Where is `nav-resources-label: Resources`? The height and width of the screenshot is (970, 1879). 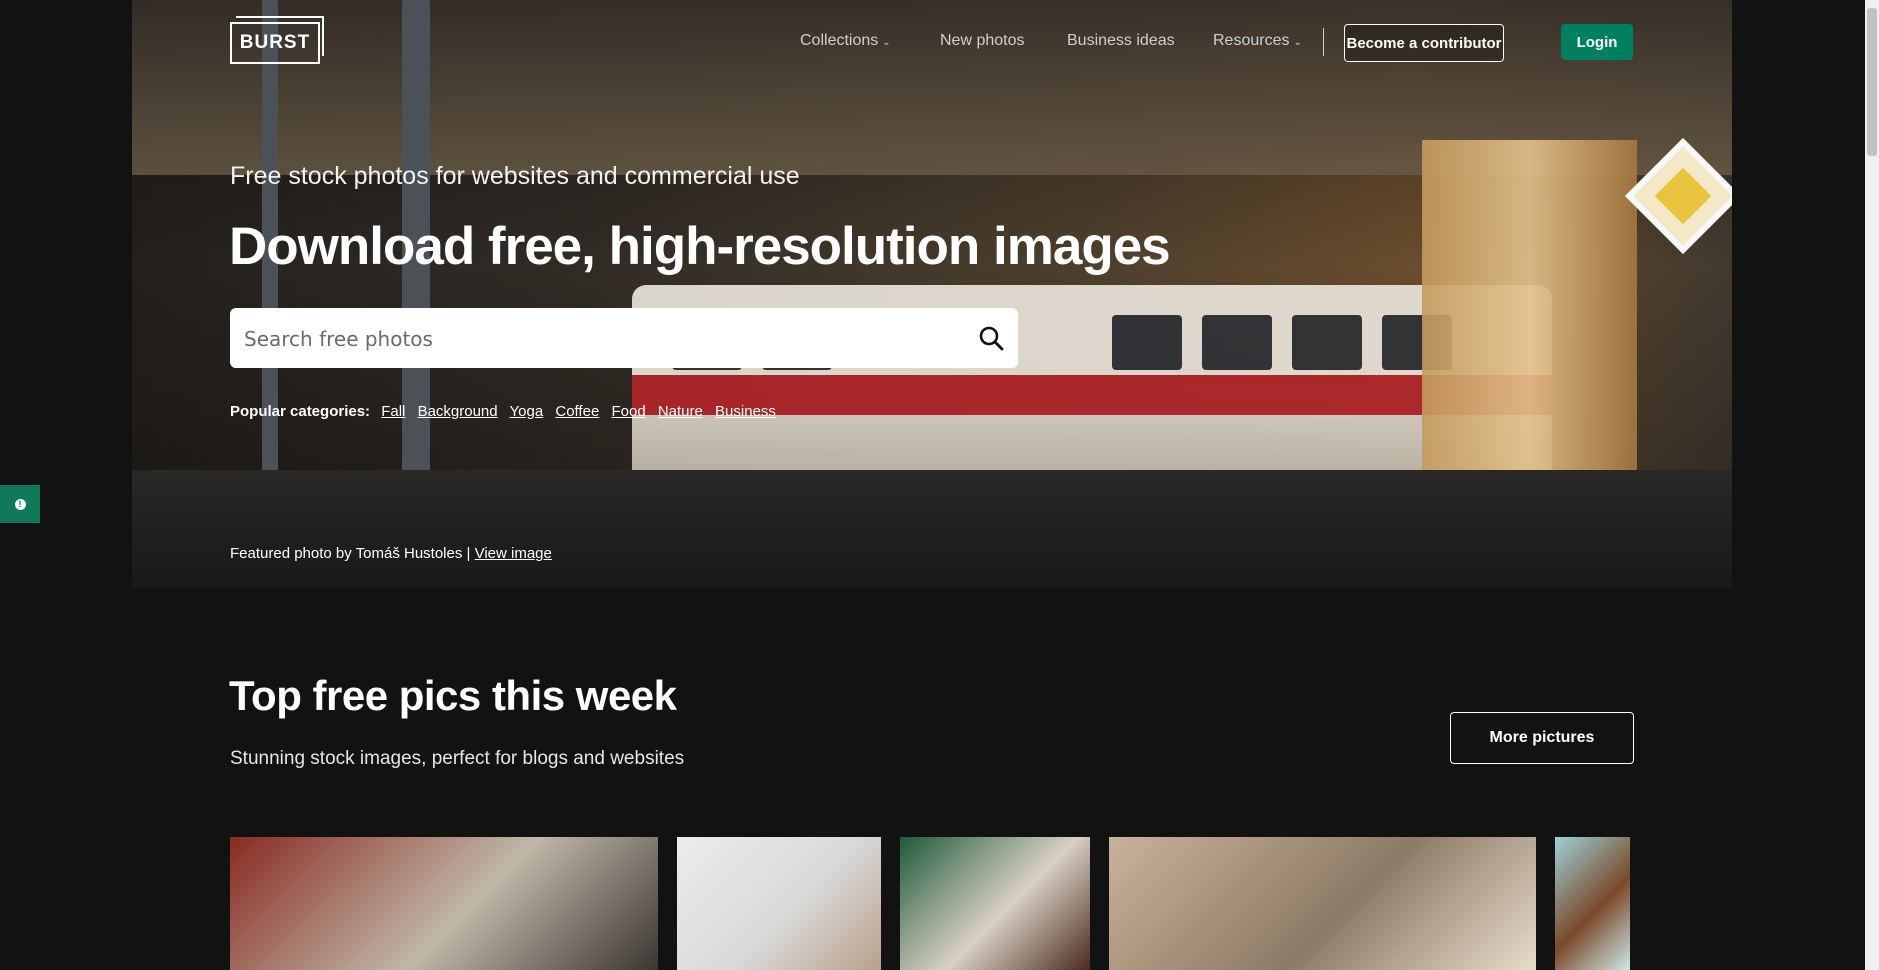 nav-resources-label: Resources is located at coordinates (1251, 40).